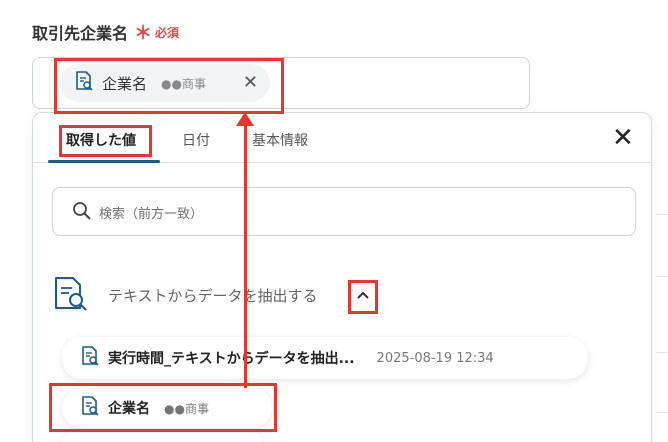  I want to click on search-placeholder: 検索（前方一致）, so click(151, 214).